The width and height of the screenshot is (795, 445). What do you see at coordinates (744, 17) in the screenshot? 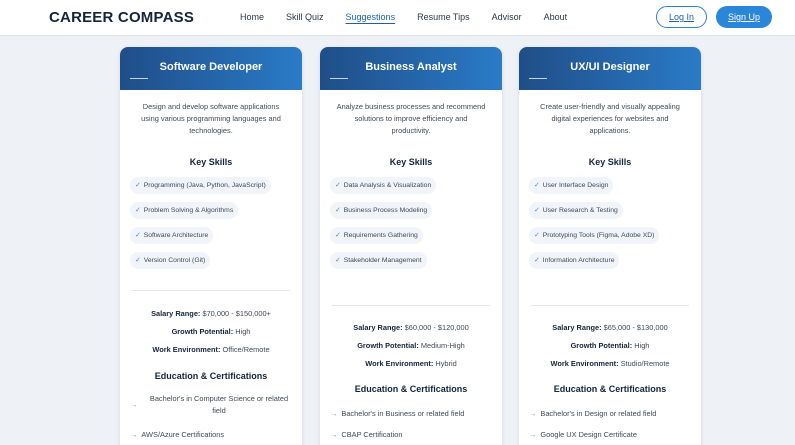
I see `signup-button: Sign Up` at bounding box center [744, 17].